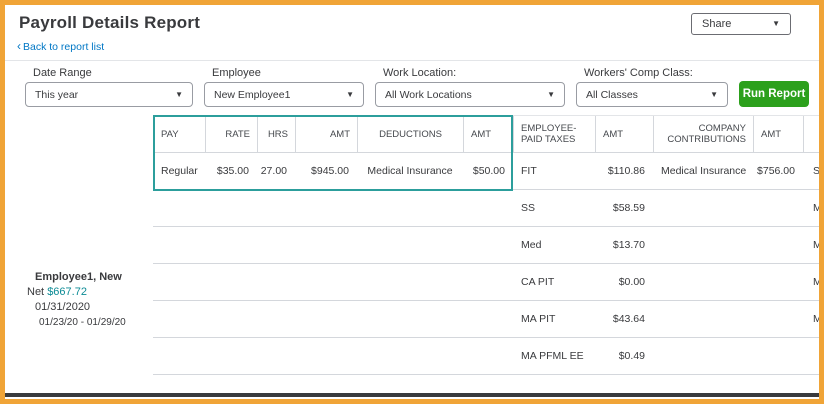  Describe the element at coordinates (326, 134) in the screenshot. I see `column-header-amt-pay: AMT` at that location.